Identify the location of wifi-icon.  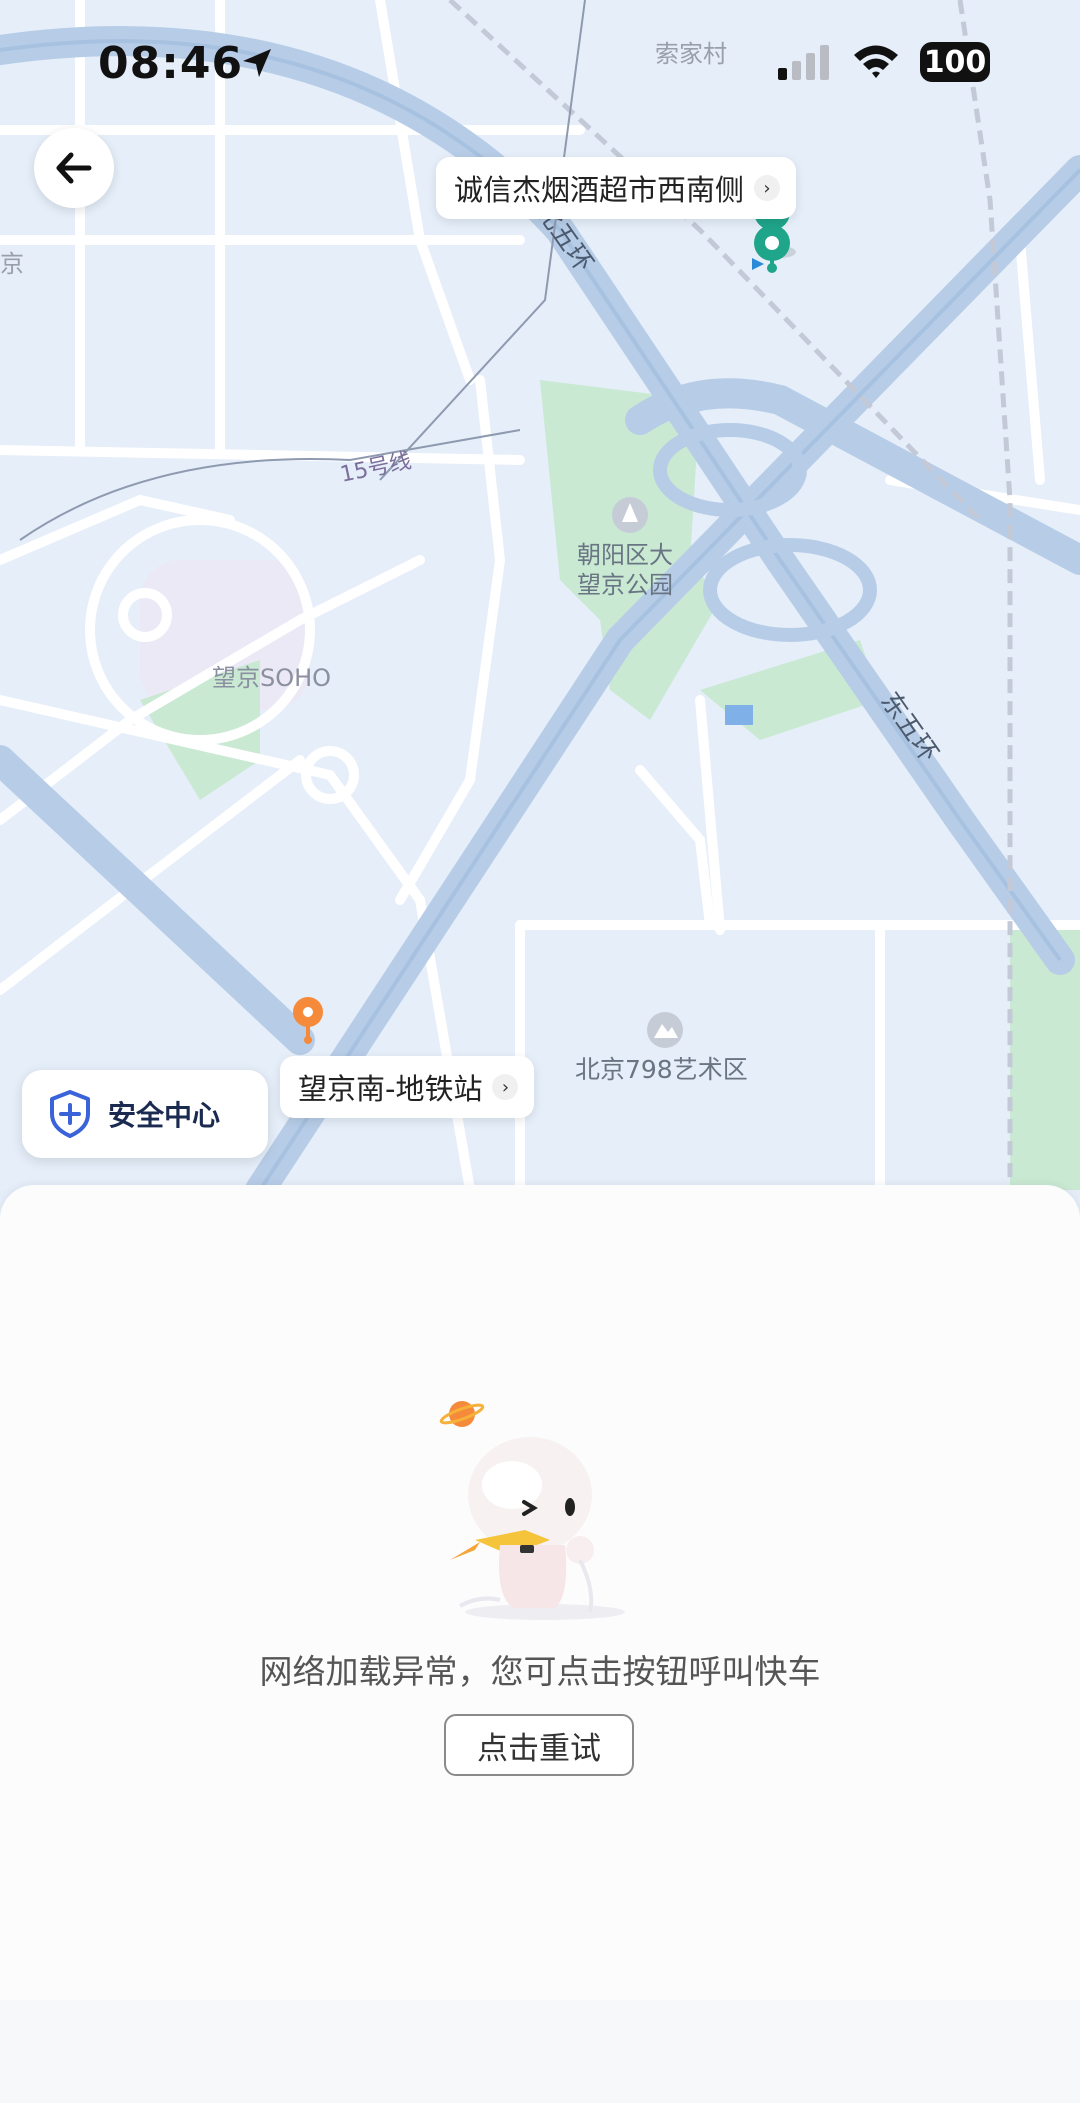
(876, 61).